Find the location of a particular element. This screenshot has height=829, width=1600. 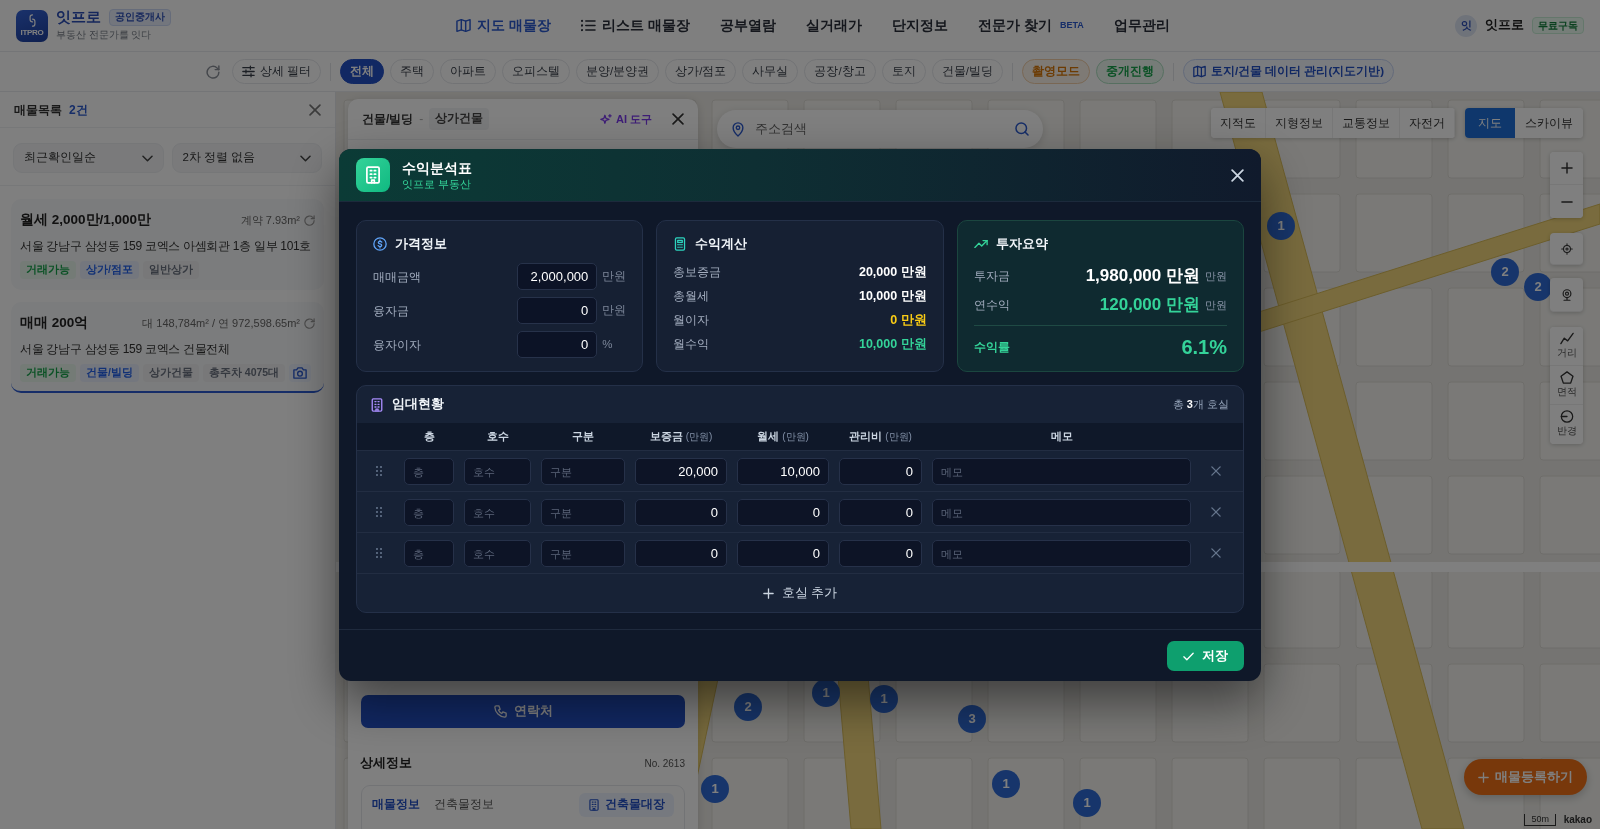

search-icon is located at coordinates (1022, 129).